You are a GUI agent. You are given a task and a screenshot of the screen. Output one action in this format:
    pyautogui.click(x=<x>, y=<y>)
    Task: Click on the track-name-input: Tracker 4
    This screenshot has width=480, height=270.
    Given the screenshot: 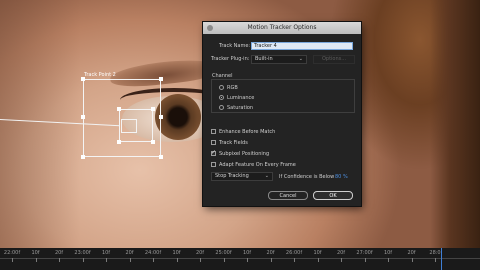 What is the action you would take?
    pyautogui.click(x=302, y=46)
    